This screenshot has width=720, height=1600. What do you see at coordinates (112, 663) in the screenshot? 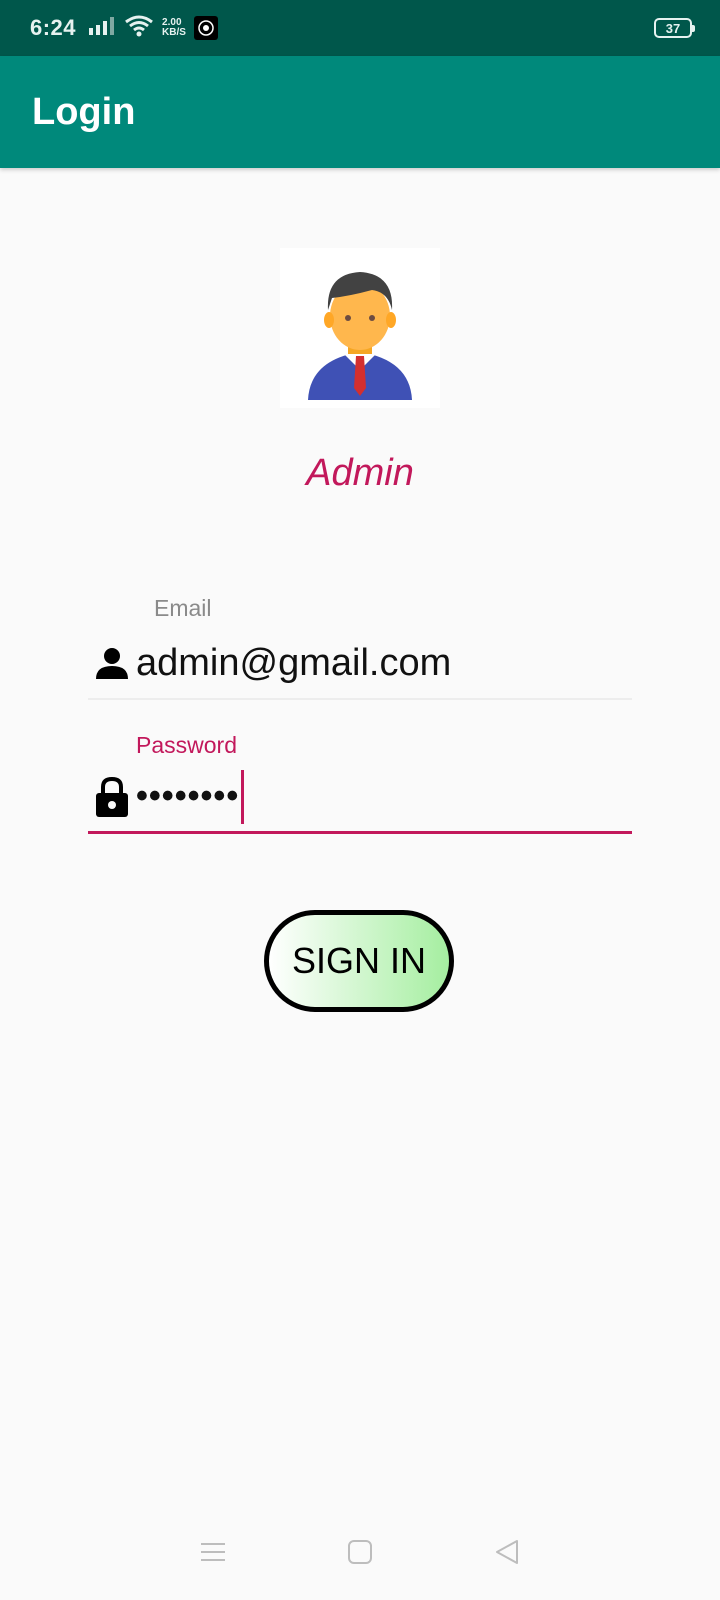
I see `person-icon` at bounding box center [112, 663].